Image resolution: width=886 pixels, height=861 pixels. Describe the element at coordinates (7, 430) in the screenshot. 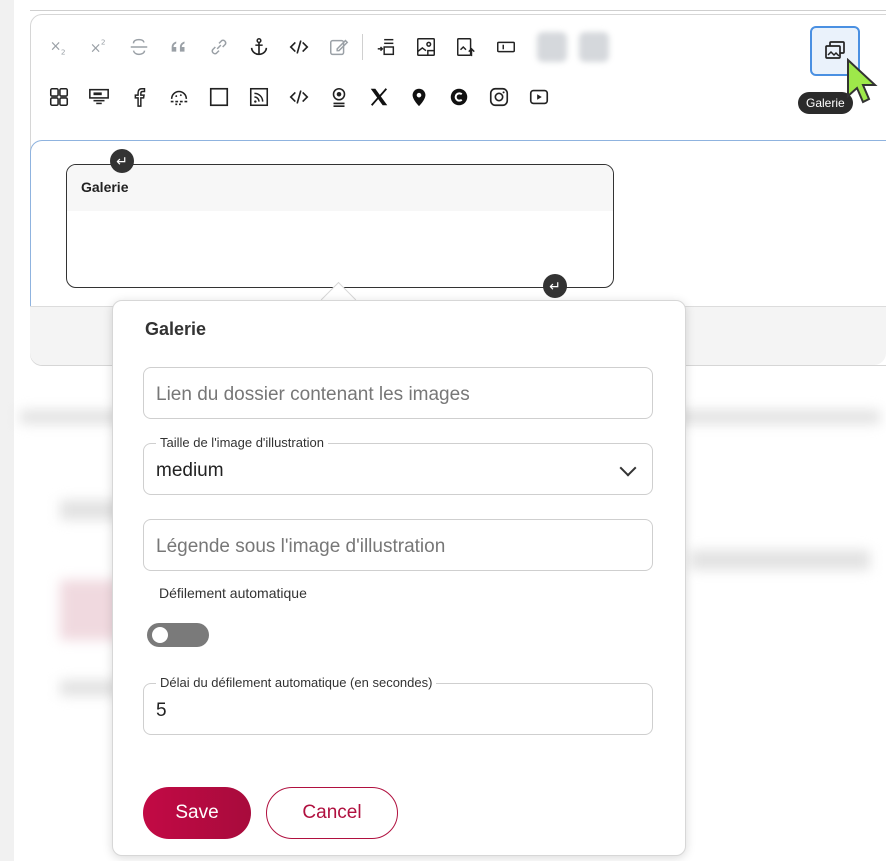

I see `page-margin` at that location.